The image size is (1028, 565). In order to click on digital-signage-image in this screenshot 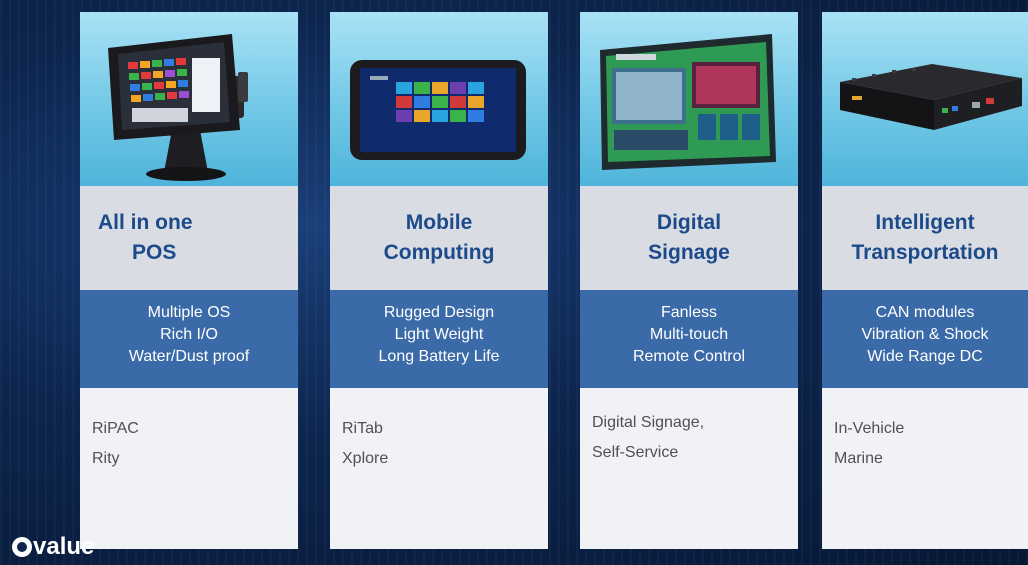, I will do `click(689, 99)`.